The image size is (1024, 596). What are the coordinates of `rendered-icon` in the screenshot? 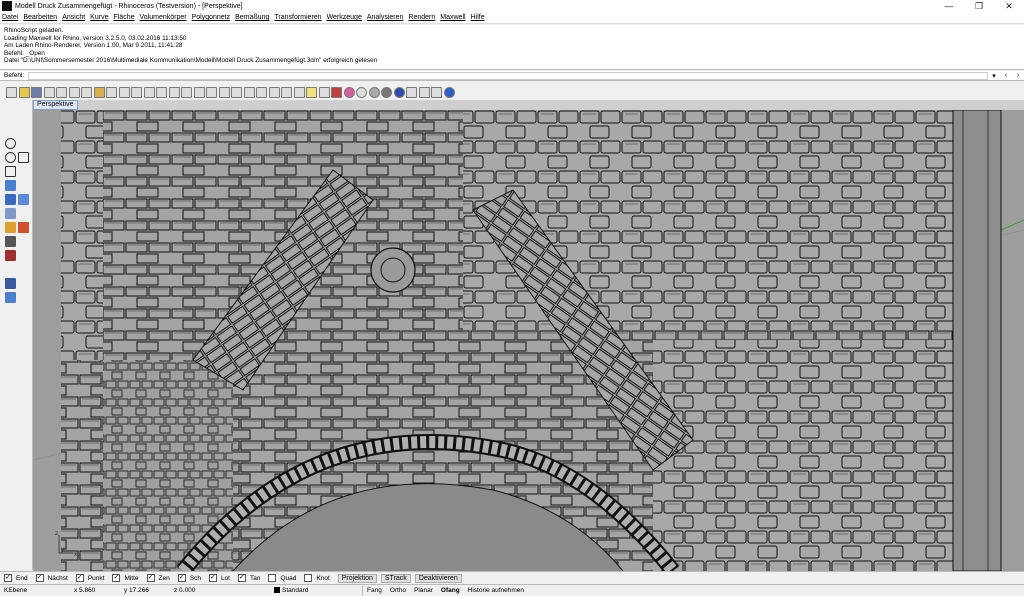 It's located at (386, 92).